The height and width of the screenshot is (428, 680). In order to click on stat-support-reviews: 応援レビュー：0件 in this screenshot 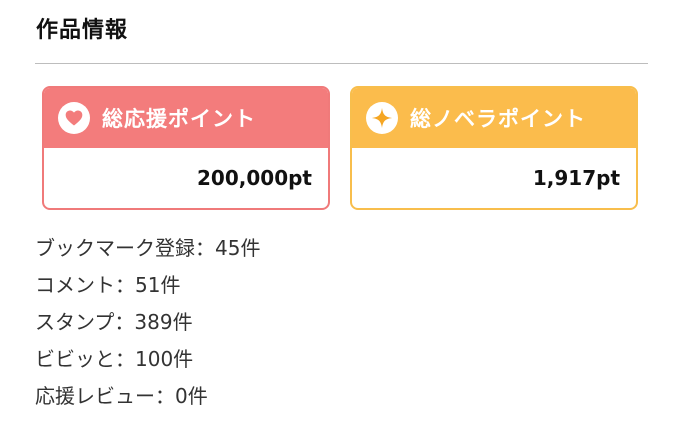, I will do `click(147, 398)`.